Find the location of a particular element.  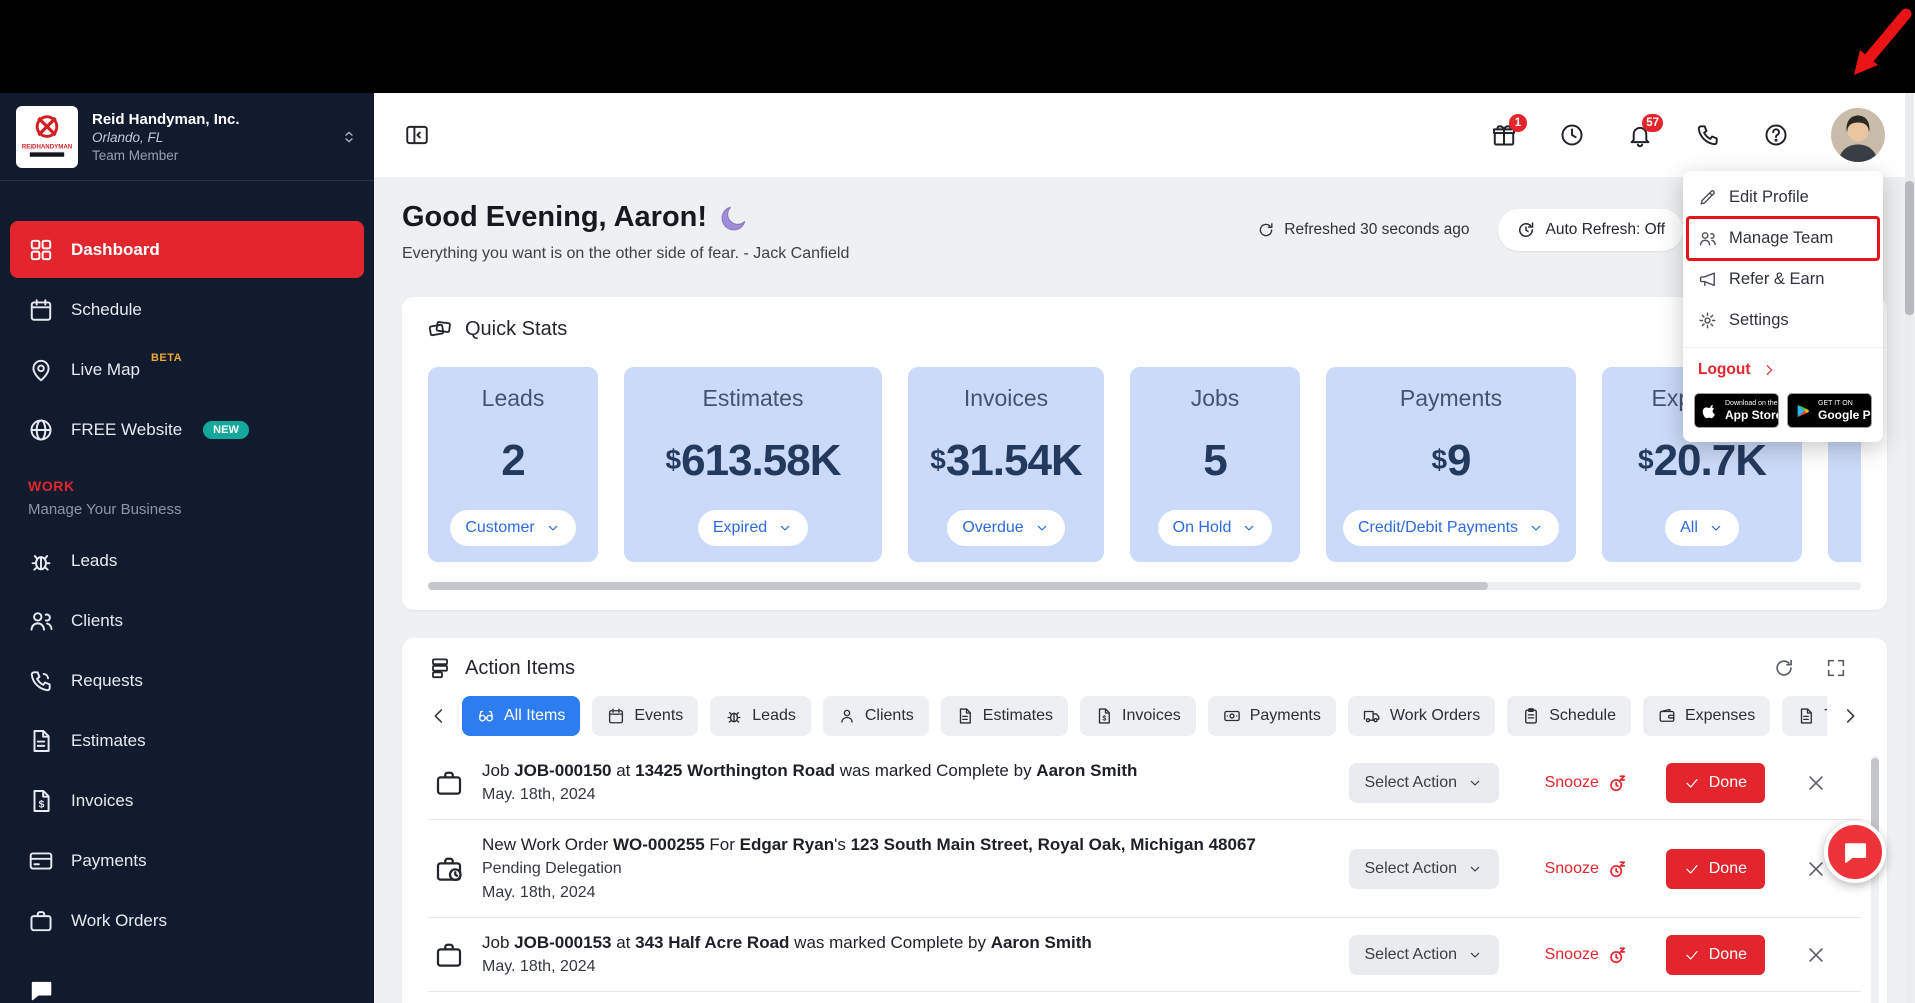

tab-label: Estimates is located at coordinates (1018, 715).